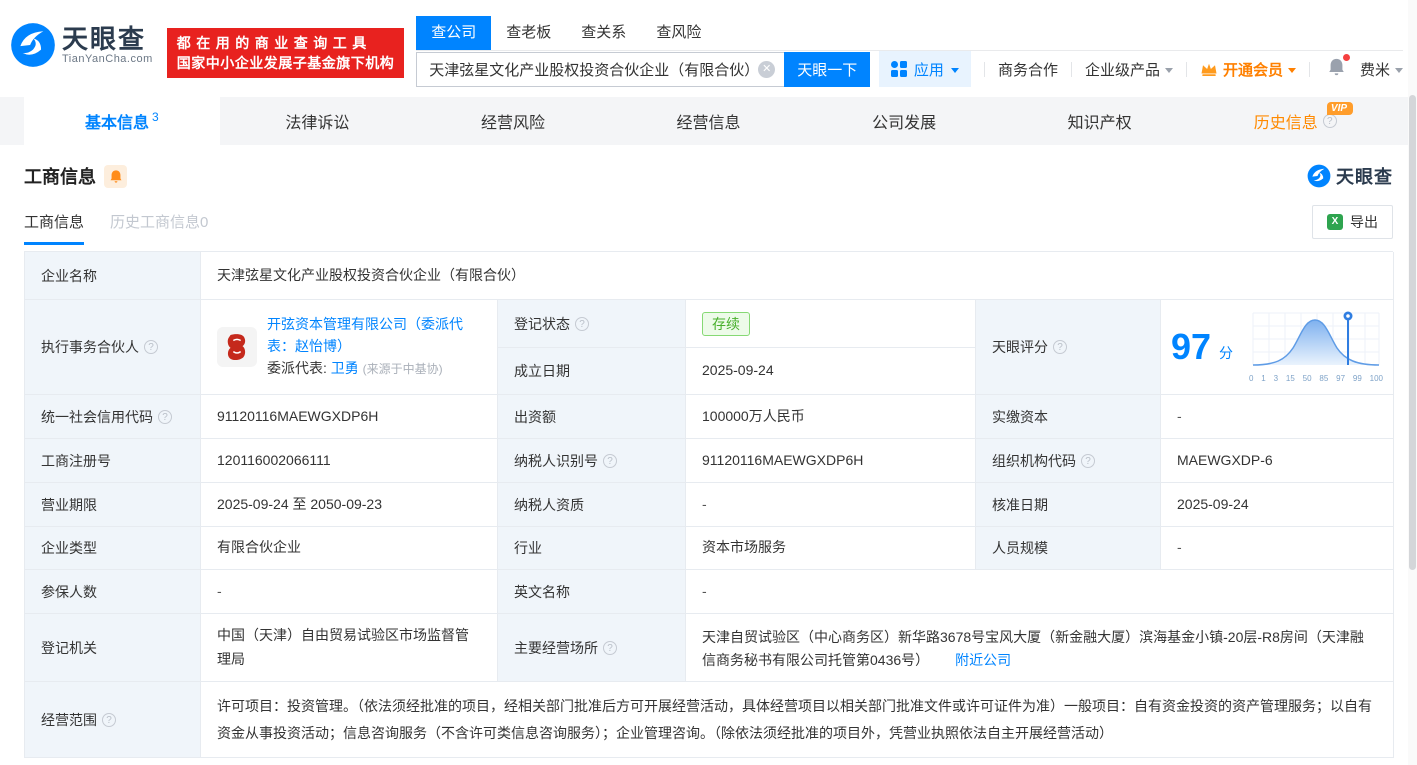 This screenshot has width=1417, height=765. What do you see at coordinates (237, 347) in the screenshot?
I see `company-seal-avatar` at bounding box center [237, 347].